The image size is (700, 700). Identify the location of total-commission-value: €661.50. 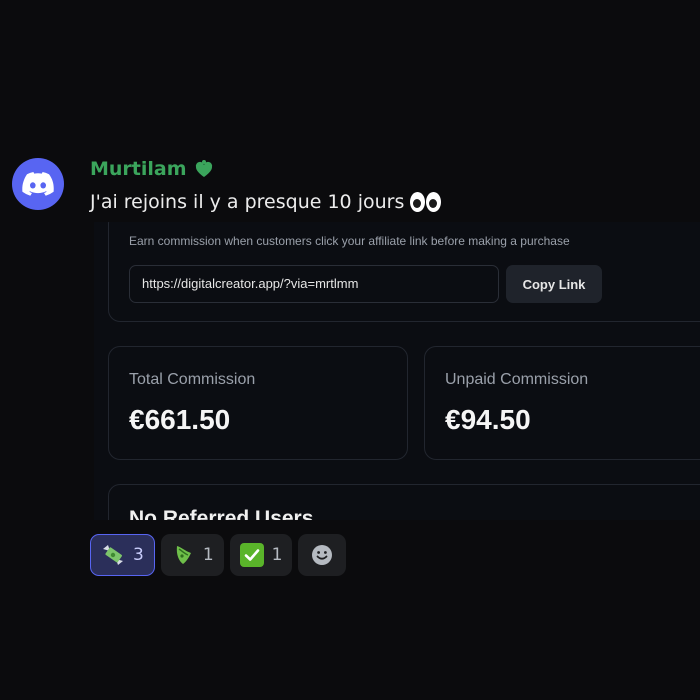
(180, 419).